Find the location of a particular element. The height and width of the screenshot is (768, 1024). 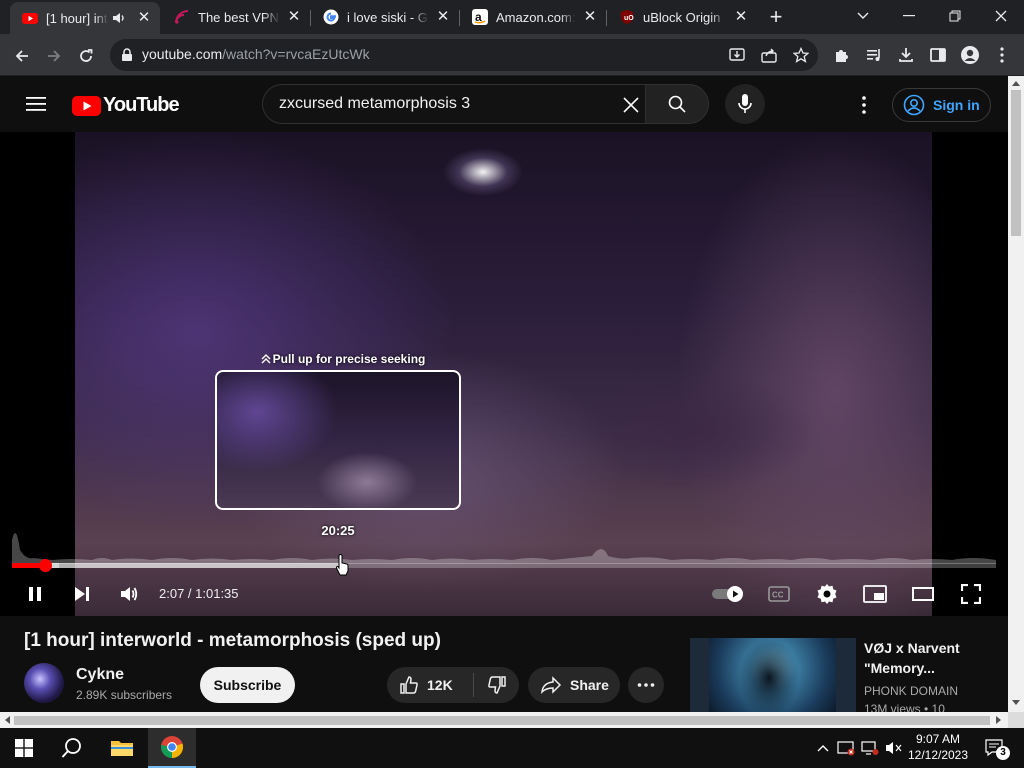

dislike-button is located at coordinates (496, 685).